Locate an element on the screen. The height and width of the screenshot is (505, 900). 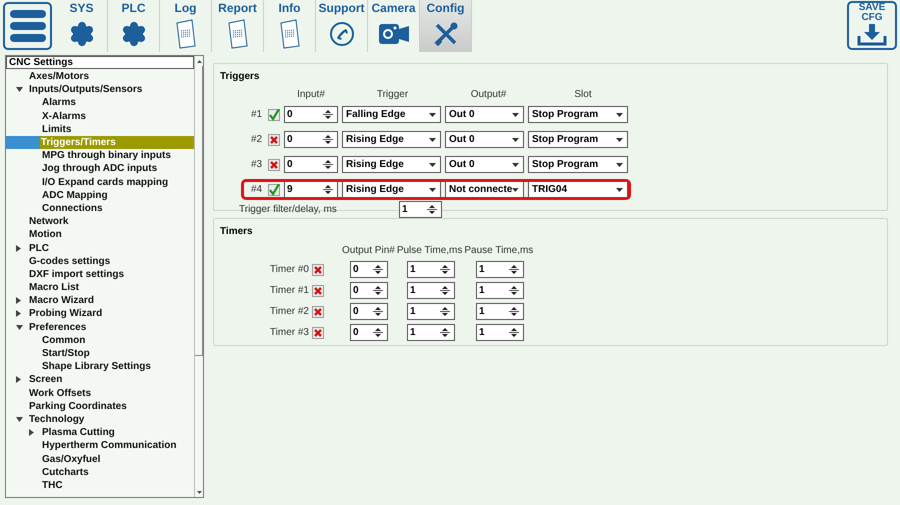
input-spin-box: 9 is located at coordinates (311, 189).